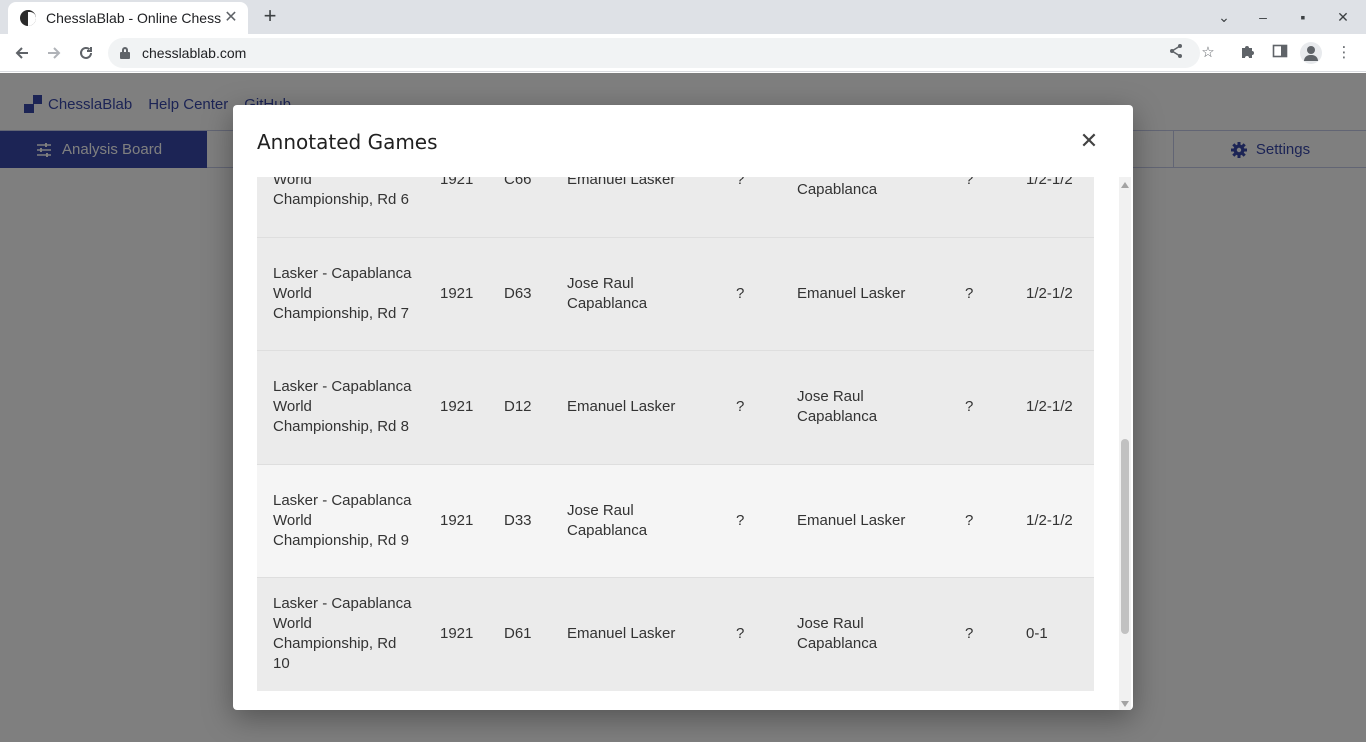 The image size is (1366, 742). I want to click on scroll-down-arrow, so click(1125, 704).